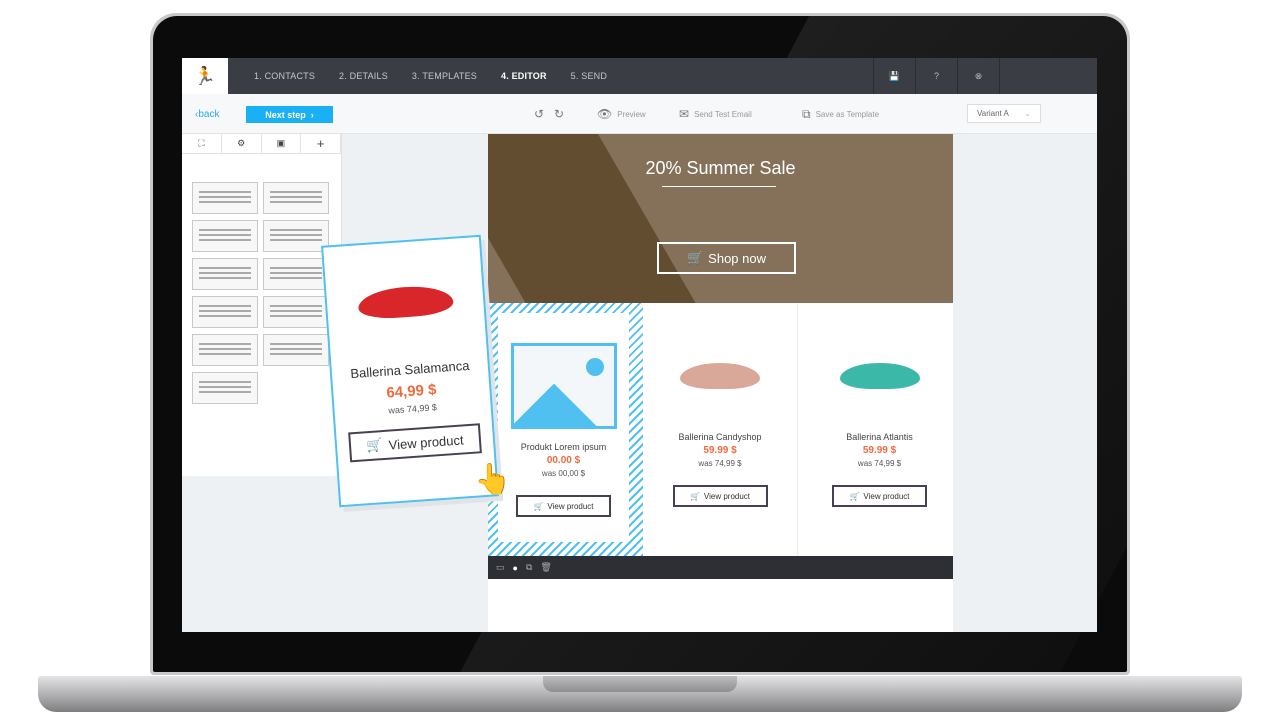  I want to click on chevron-down-icon: ⌄, so click(1027, 113).